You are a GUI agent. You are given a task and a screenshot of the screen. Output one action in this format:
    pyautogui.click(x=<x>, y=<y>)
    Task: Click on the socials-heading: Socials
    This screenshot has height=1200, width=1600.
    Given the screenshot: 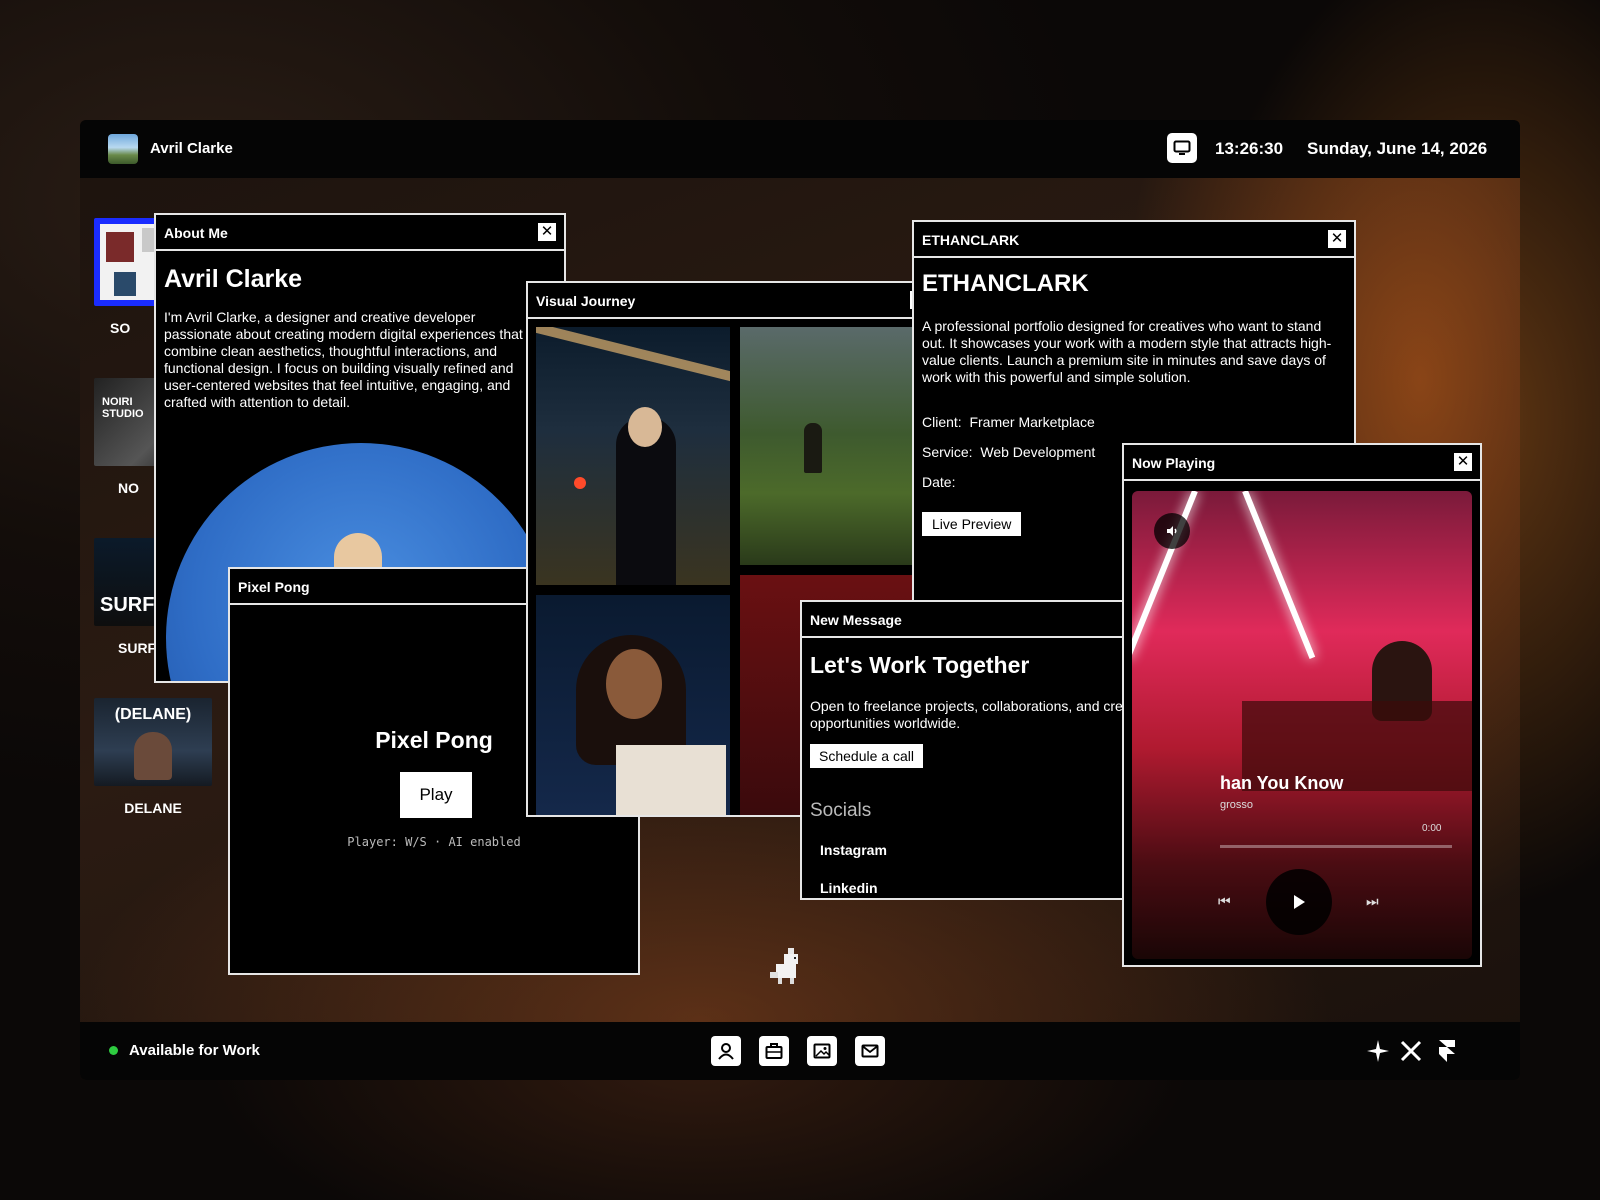 What is the action you would take?
    pyautogui.click(x=841, y=810)
    